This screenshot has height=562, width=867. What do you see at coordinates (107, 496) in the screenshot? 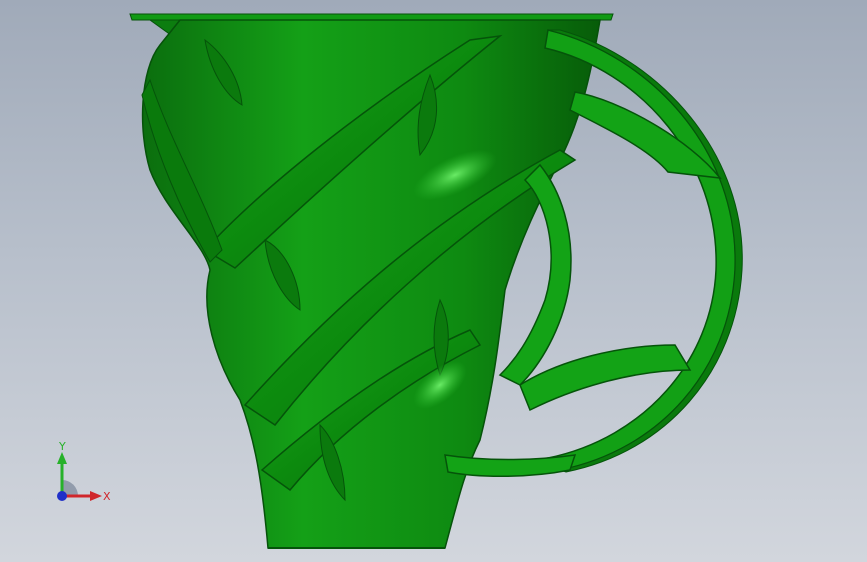
I see `x-axis-label: X` at bounding box center [107, 496].